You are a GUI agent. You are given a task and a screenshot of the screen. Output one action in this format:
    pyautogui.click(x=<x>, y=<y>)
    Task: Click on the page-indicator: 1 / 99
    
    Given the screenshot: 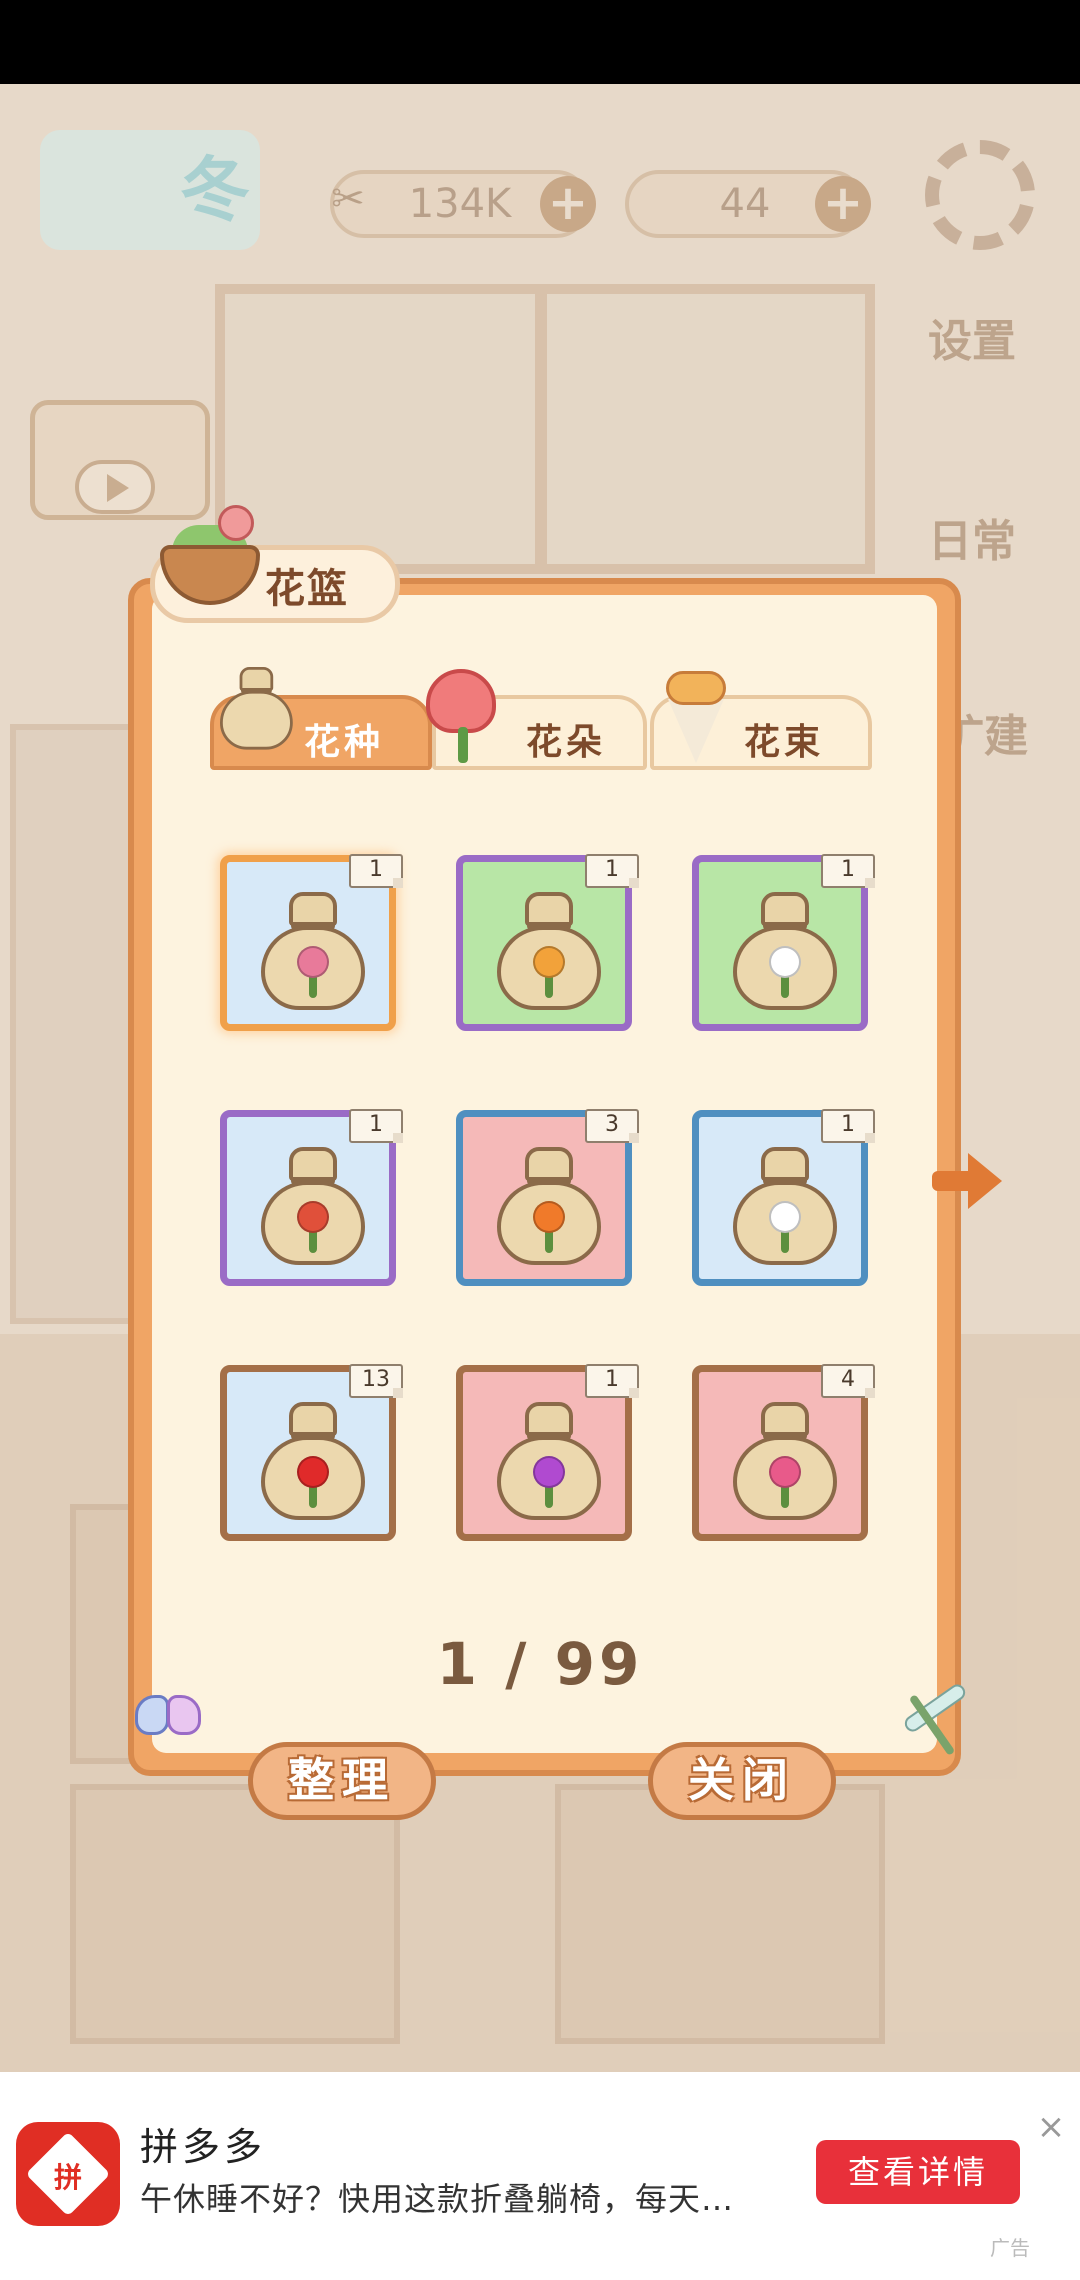 What is the action you would take?
    pyautogui.click(x=540, y=1664)
    